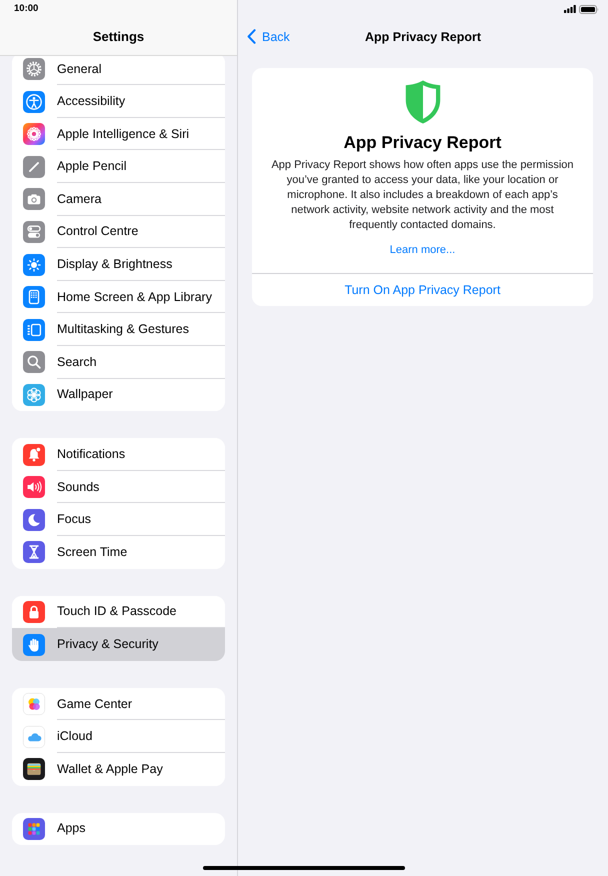  Describe the element at coordinates (34, 519) in the screenshot. I see `moon-icon` at that location.